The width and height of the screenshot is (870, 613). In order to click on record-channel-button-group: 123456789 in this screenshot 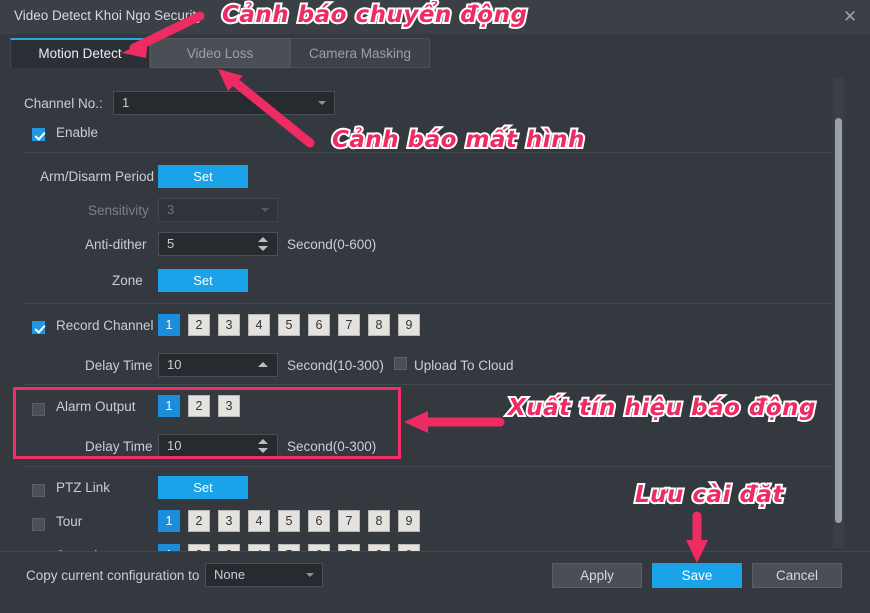, I will do `click(308, 326)`.